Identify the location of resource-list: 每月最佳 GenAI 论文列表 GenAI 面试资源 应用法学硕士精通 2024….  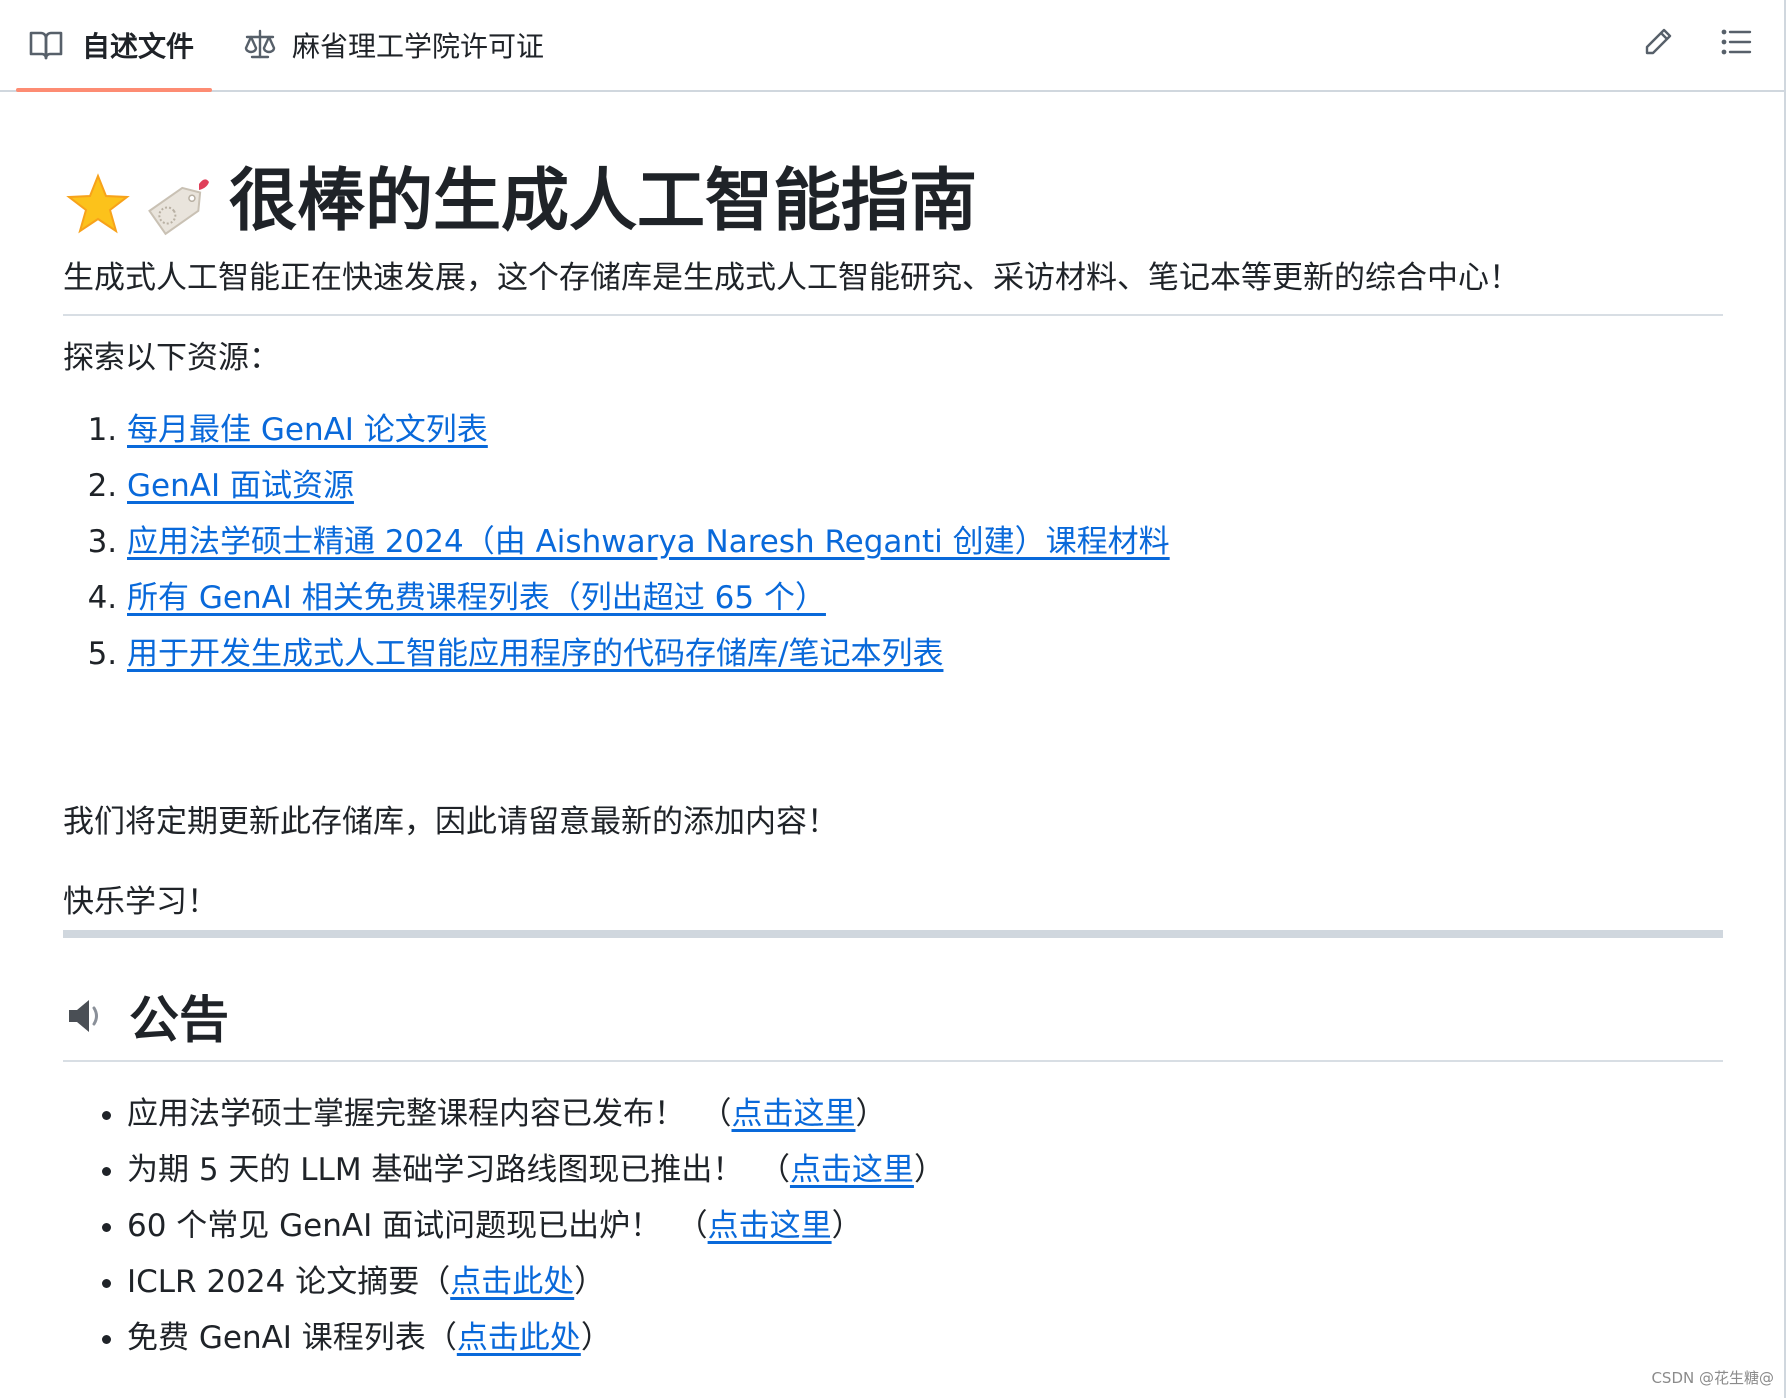
(616, 542).